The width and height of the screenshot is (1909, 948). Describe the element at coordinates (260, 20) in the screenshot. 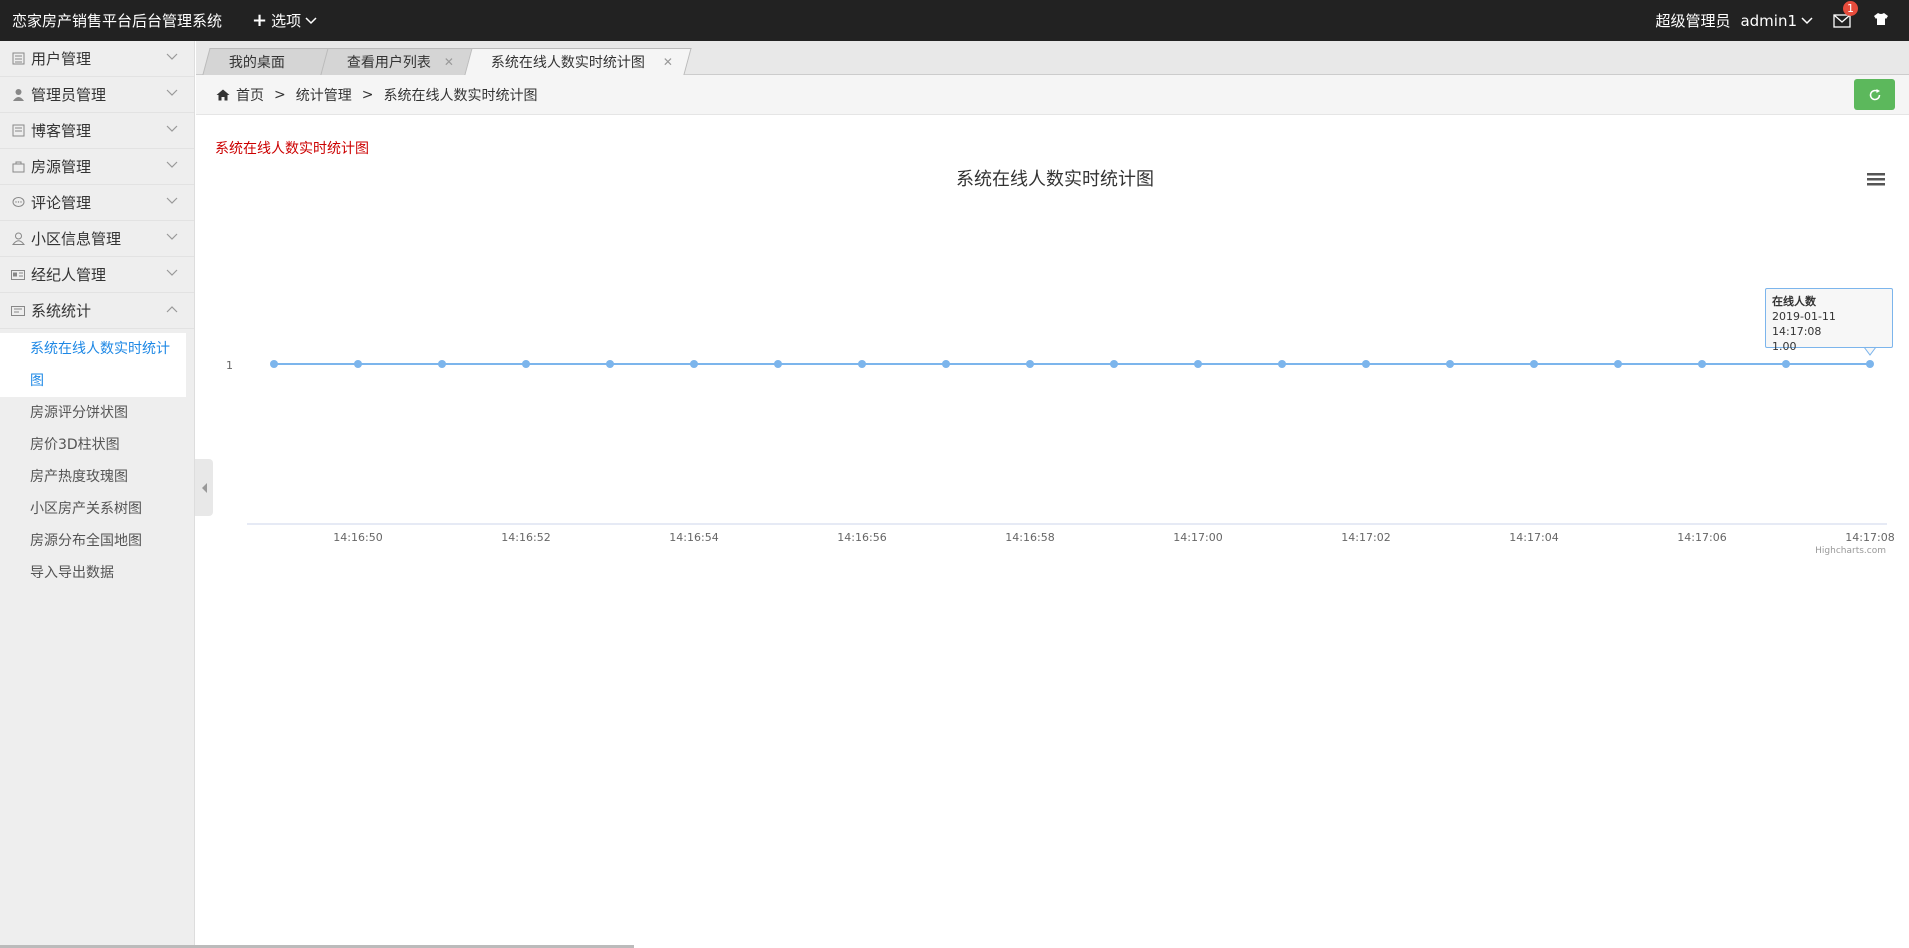

I see `plus-icon: +` at that location.